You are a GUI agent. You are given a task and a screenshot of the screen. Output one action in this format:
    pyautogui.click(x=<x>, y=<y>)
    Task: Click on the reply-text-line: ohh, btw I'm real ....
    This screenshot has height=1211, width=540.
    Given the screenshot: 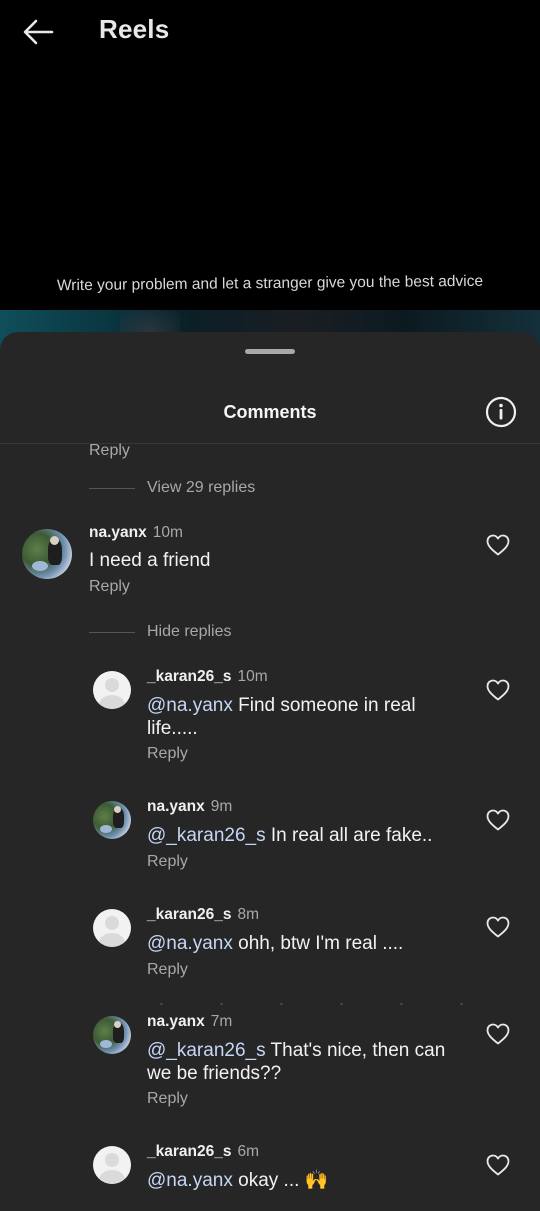 What is the action you would take?
    pyautogui.click(x=318, y=943)
    